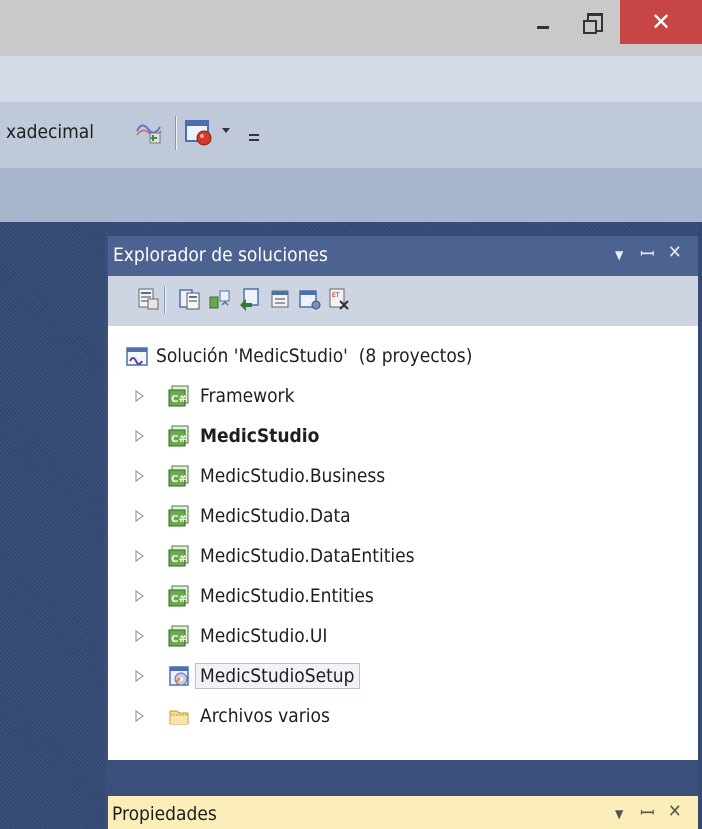 The image size is (702, 829). I want to click on show-all-files-icon, so click(190, 299).